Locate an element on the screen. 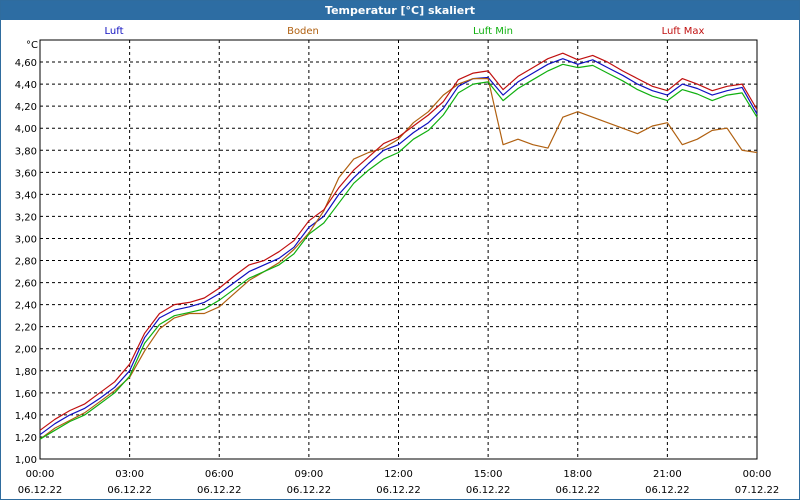 This screenshot has width=800, height=500. y-tick-label: 1,80 is located at coordinates (26, 372).